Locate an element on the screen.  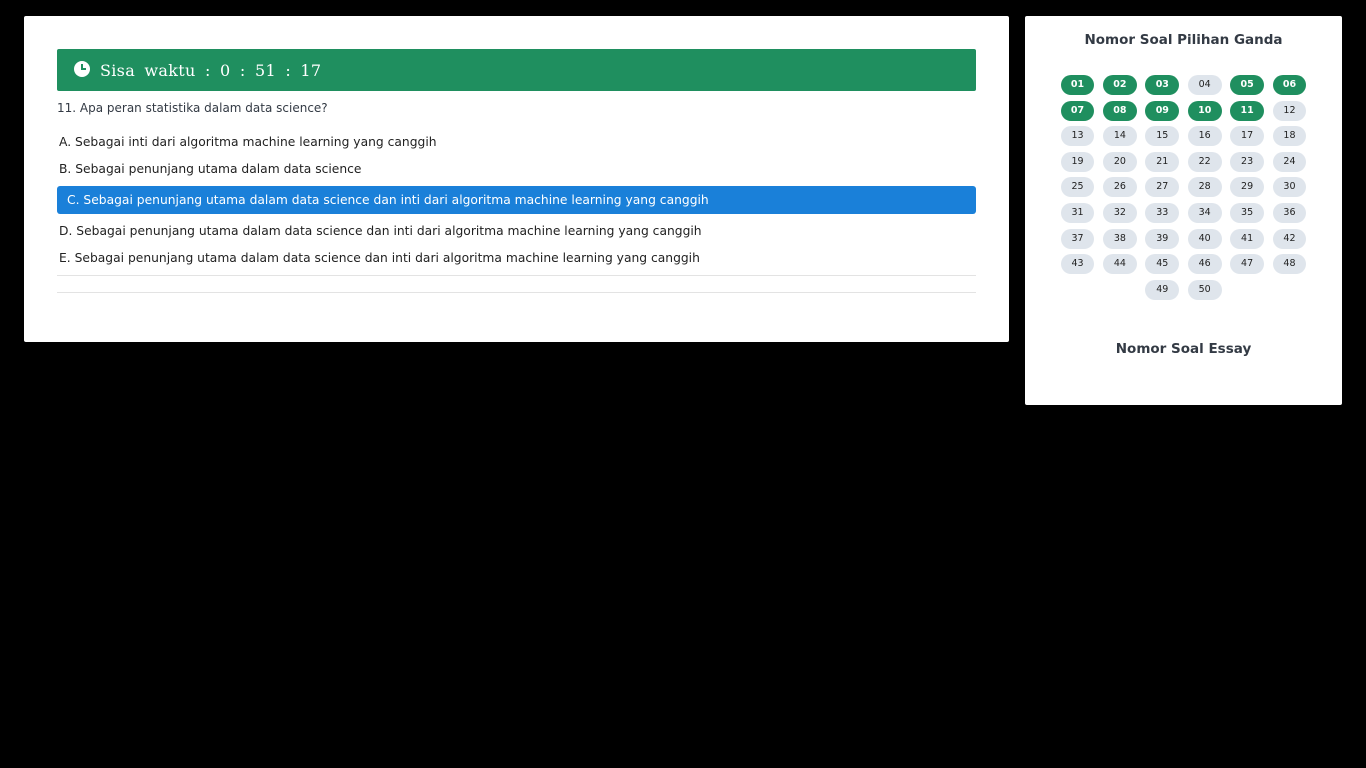
question-number-button: 26 is located at coordinates (1120, 187).